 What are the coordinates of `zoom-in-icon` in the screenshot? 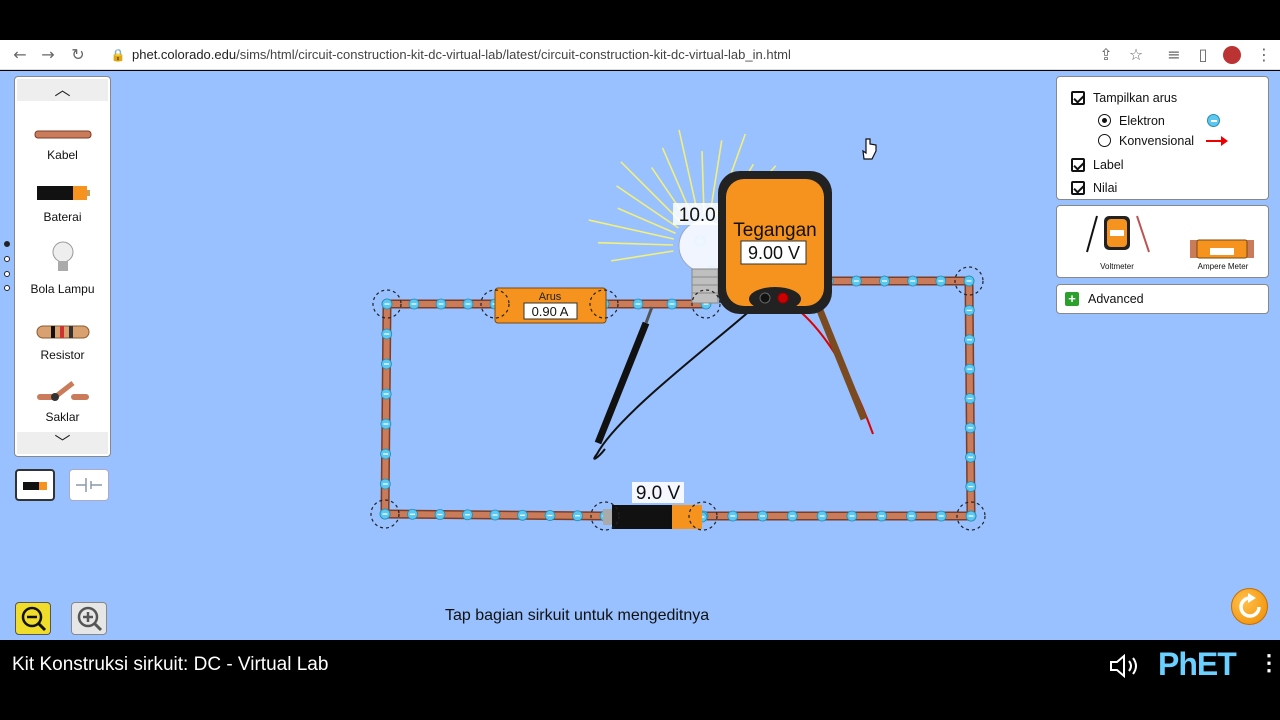 It's located at (90, 619).